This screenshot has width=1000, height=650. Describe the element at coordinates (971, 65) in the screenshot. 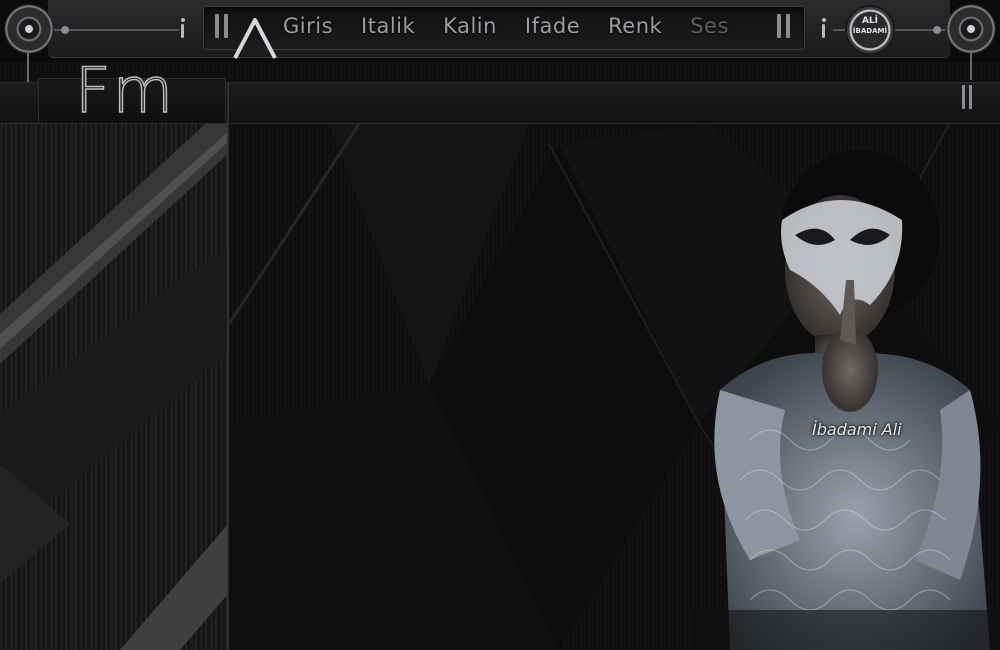

I see `right-drop-line` at that location.